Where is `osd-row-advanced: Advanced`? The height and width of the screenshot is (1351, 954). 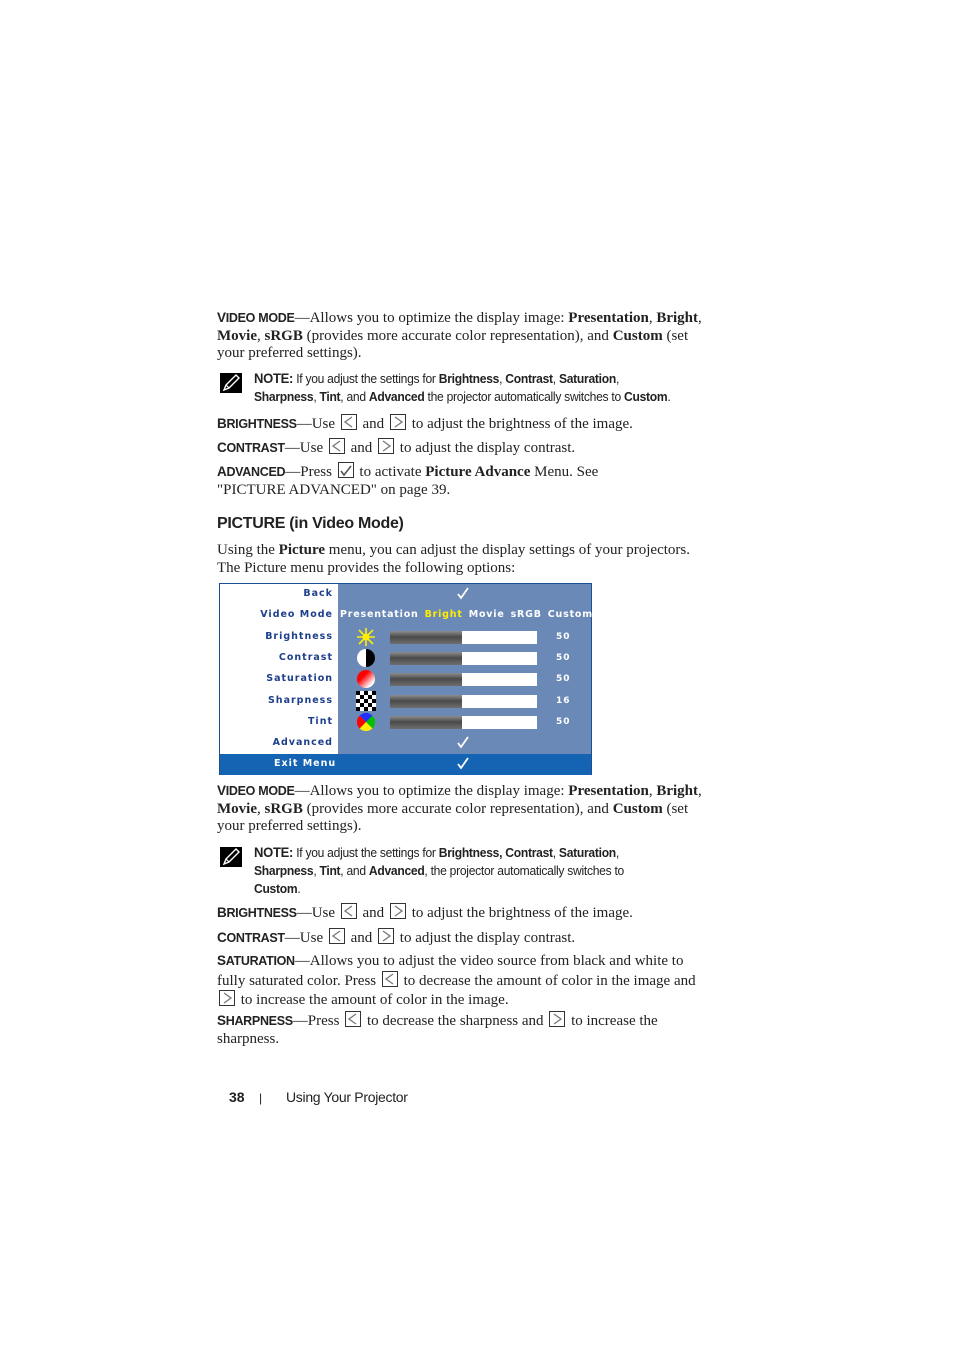 osd-row-advanced: Advanced is located at coordinates (405, 743).